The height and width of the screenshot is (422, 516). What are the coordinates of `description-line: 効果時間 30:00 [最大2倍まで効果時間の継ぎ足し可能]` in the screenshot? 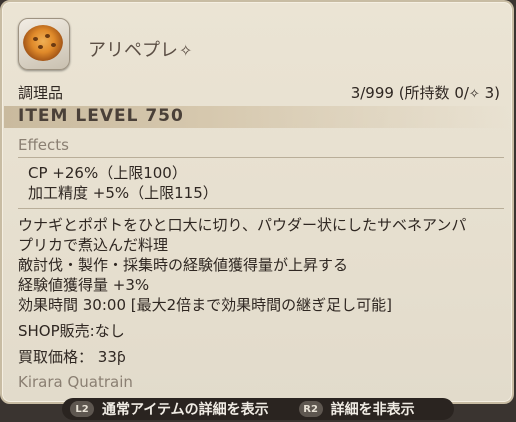 It's located at (205, 305).